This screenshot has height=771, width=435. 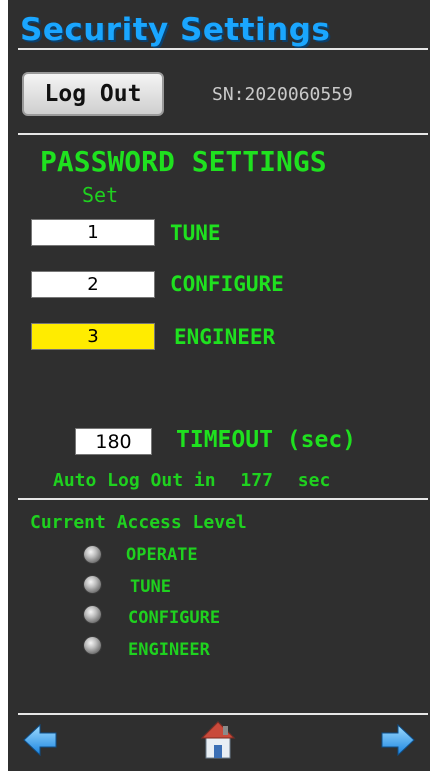 What do you see at coordinates (138, 522) in the screenshot?
I see `current-access-level-heading: Current Access Level` at bounding box center [138, 522].